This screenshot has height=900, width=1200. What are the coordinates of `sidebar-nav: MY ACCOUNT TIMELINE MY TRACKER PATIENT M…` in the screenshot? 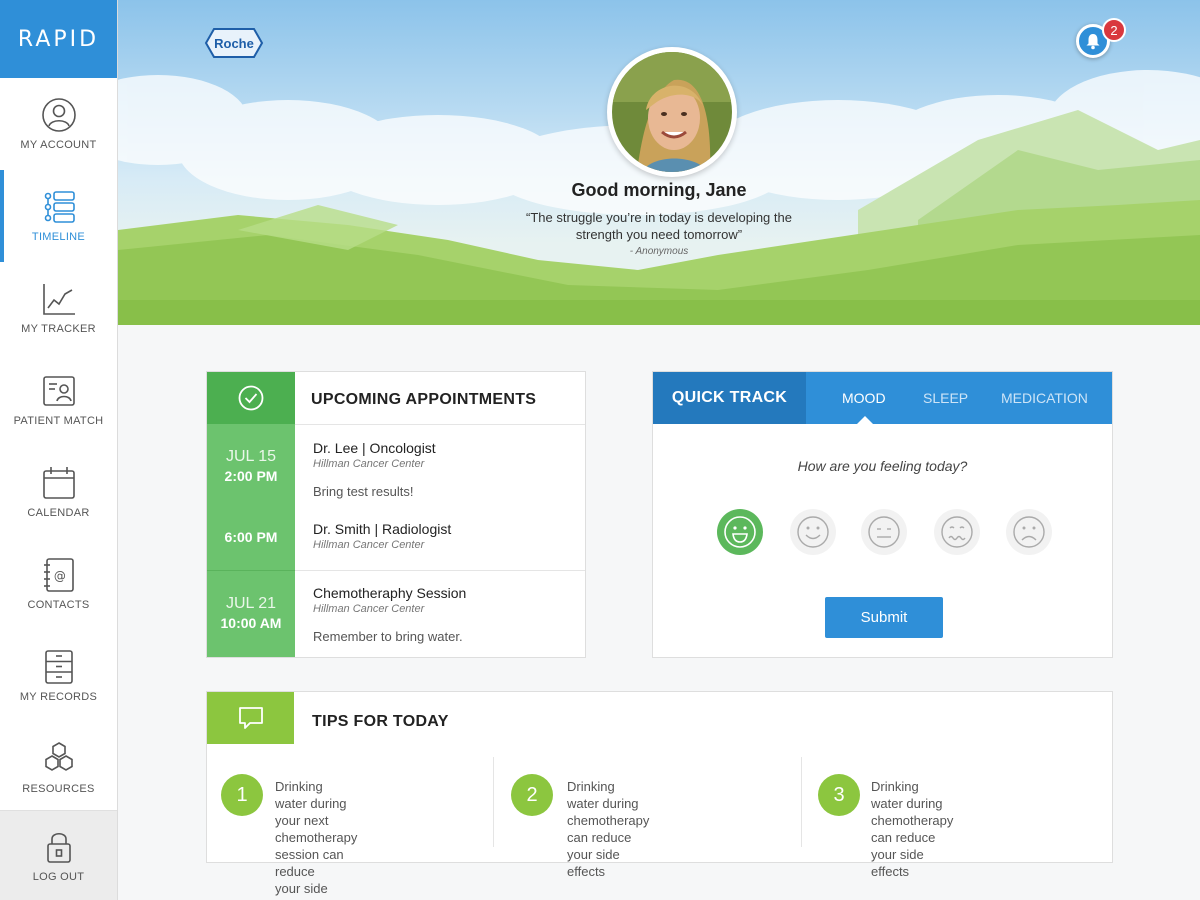 It's located at (58, 446).